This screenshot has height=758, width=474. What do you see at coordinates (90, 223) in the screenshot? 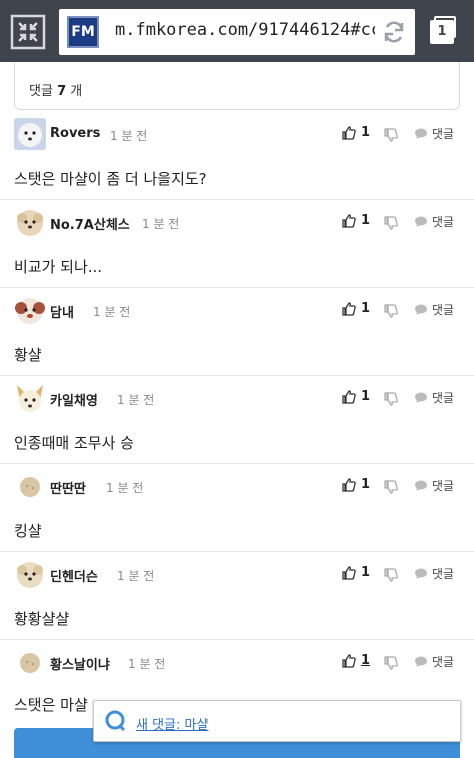
I see `comment-nickname: No.7A산체스` at bounding box center [90, 223].